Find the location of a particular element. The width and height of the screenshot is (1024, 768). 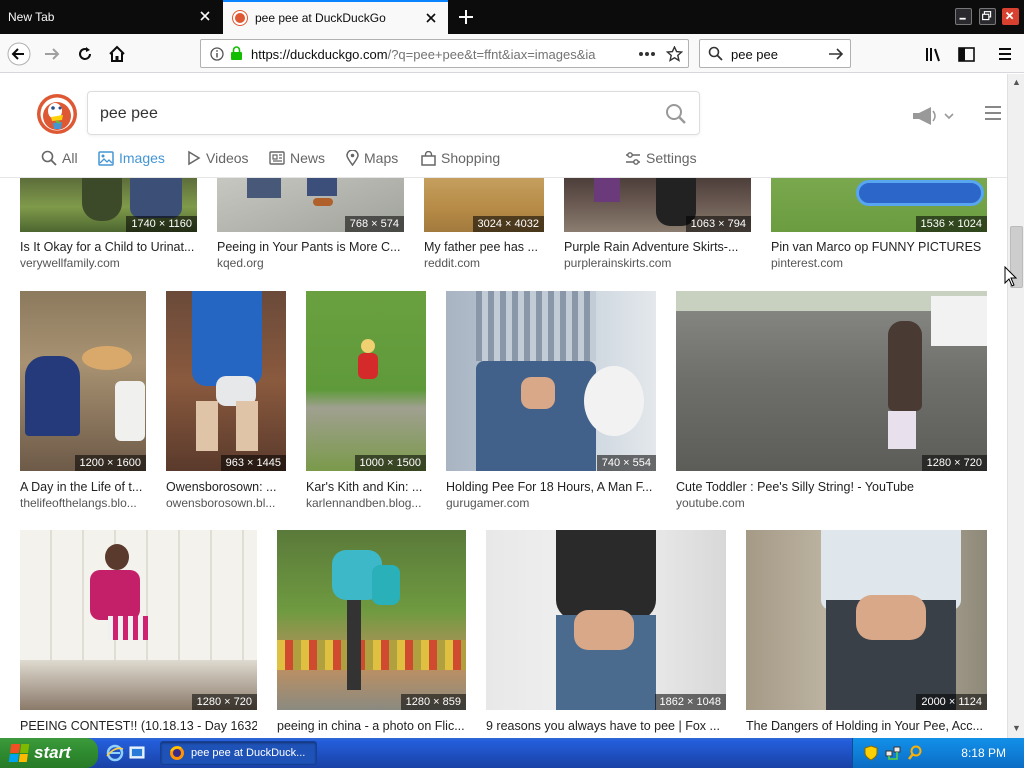

tab-duckduckgo: pee pee at DuckDuckGo is located at coordinates (335, 17).